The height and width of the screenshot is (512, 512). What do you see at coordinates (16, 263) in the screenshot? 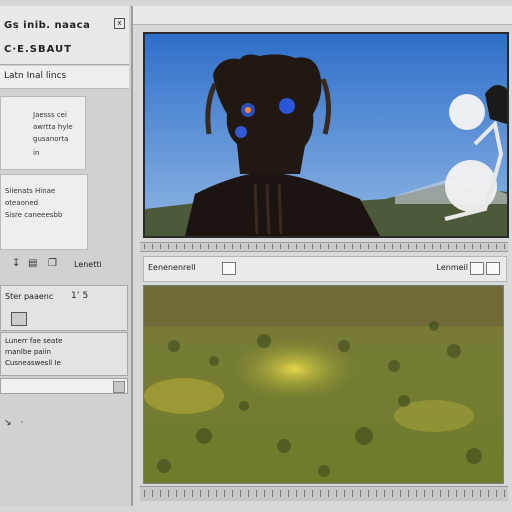
I see `arrow-down-icon: ↧` at bounding box center [16, 263].